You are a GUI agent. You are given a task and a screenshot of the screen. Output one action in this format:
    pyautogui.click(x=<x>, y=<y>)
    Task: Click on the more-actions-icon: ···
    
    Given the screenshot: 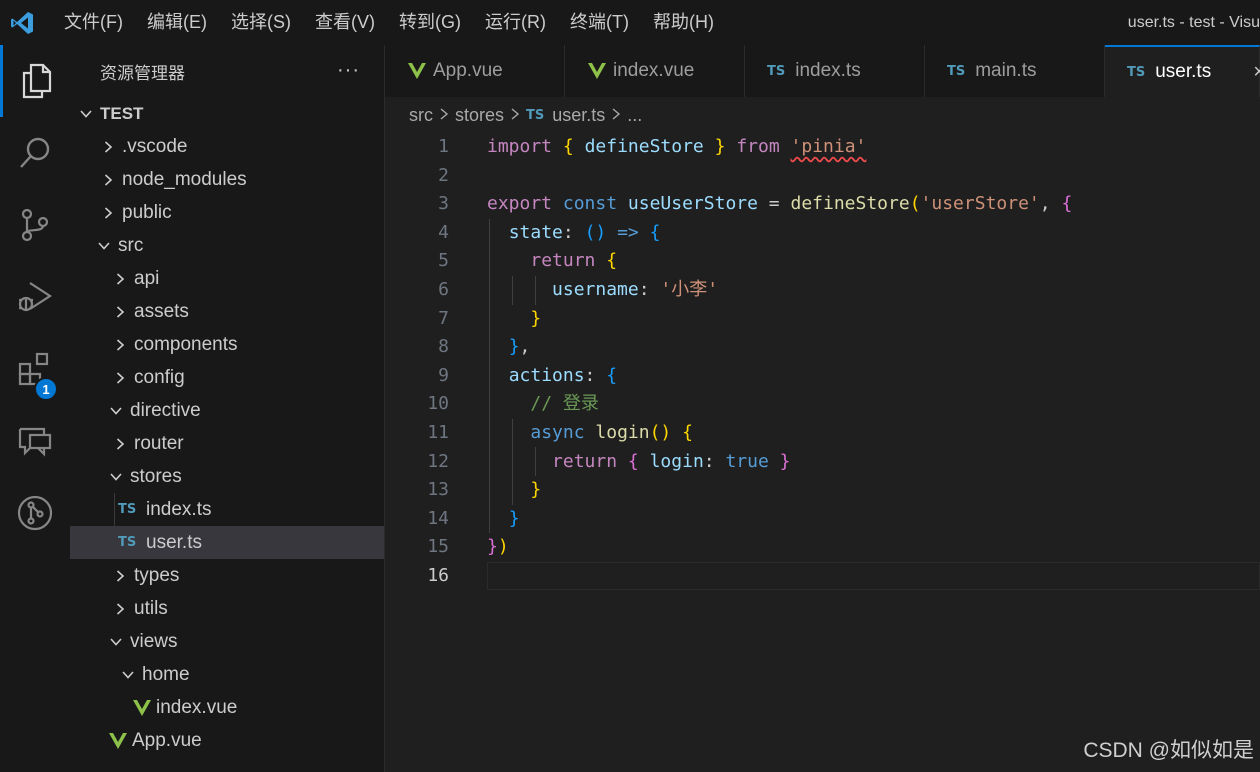 What is the action you would take?
    pyautogui.click(x=348, y=70)
    